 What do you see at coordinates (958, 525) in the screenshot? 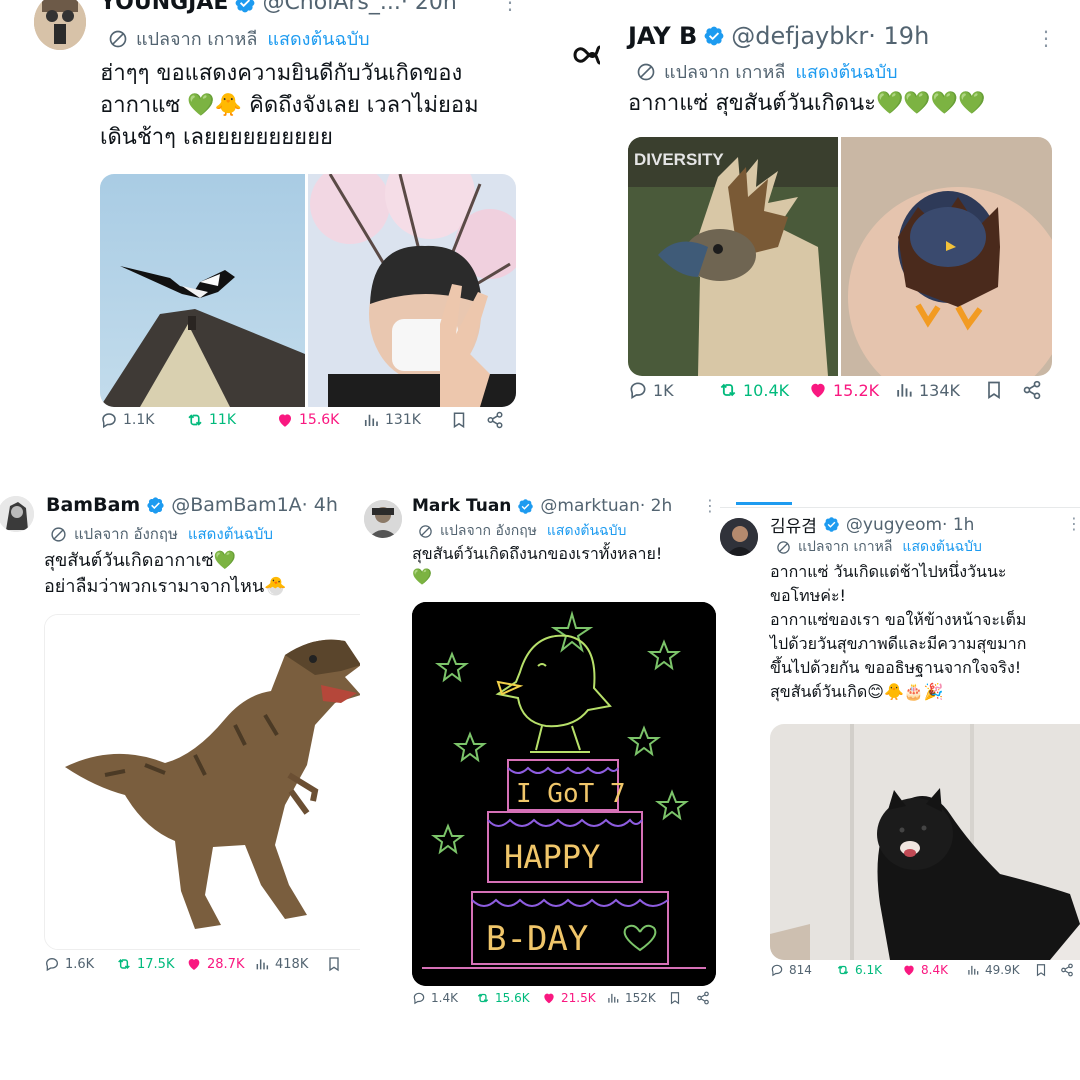
I see `tweet-time: · 1h` at bounding box center [958, 525].